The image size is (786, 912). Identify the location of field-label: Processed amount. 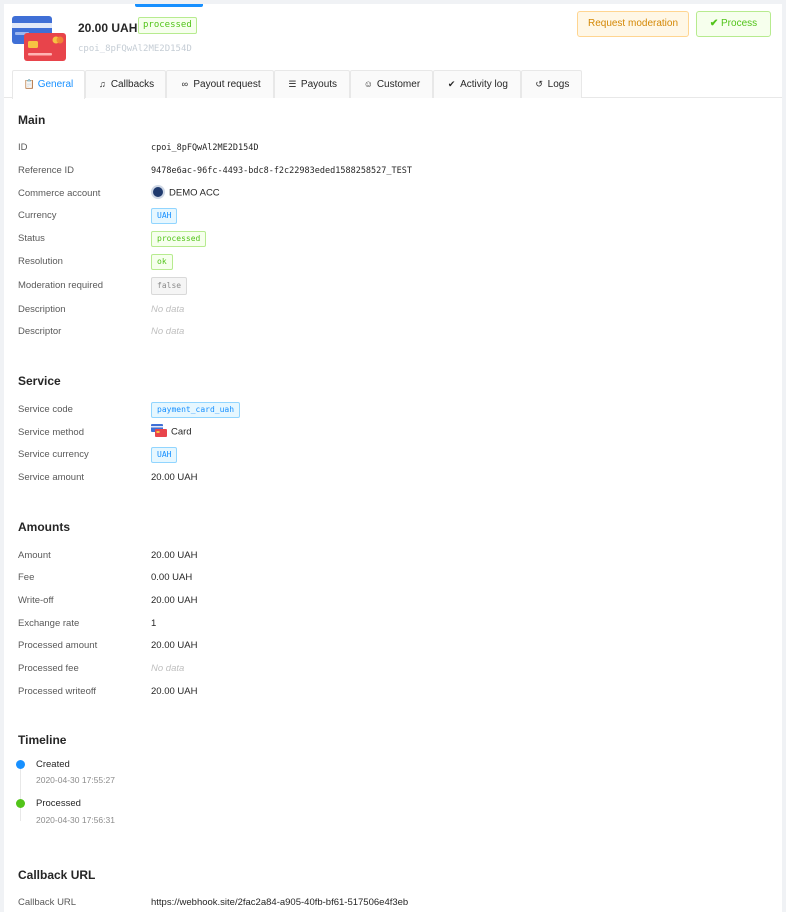
(58, 645).